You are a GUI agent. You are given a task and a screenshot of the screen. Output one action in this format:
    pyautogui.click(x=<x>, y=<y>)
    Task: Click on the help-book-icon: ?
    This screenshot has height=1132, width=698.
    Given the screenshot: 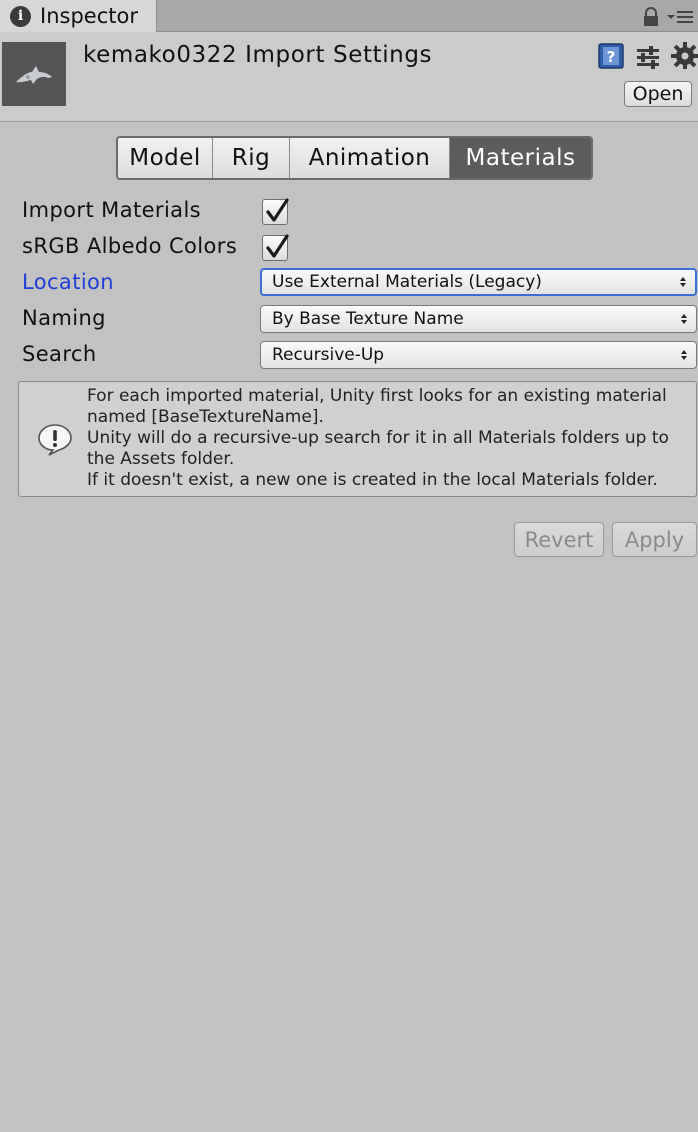 What is the action you would take?
    pyautogui.click(x=611, y=56)
    